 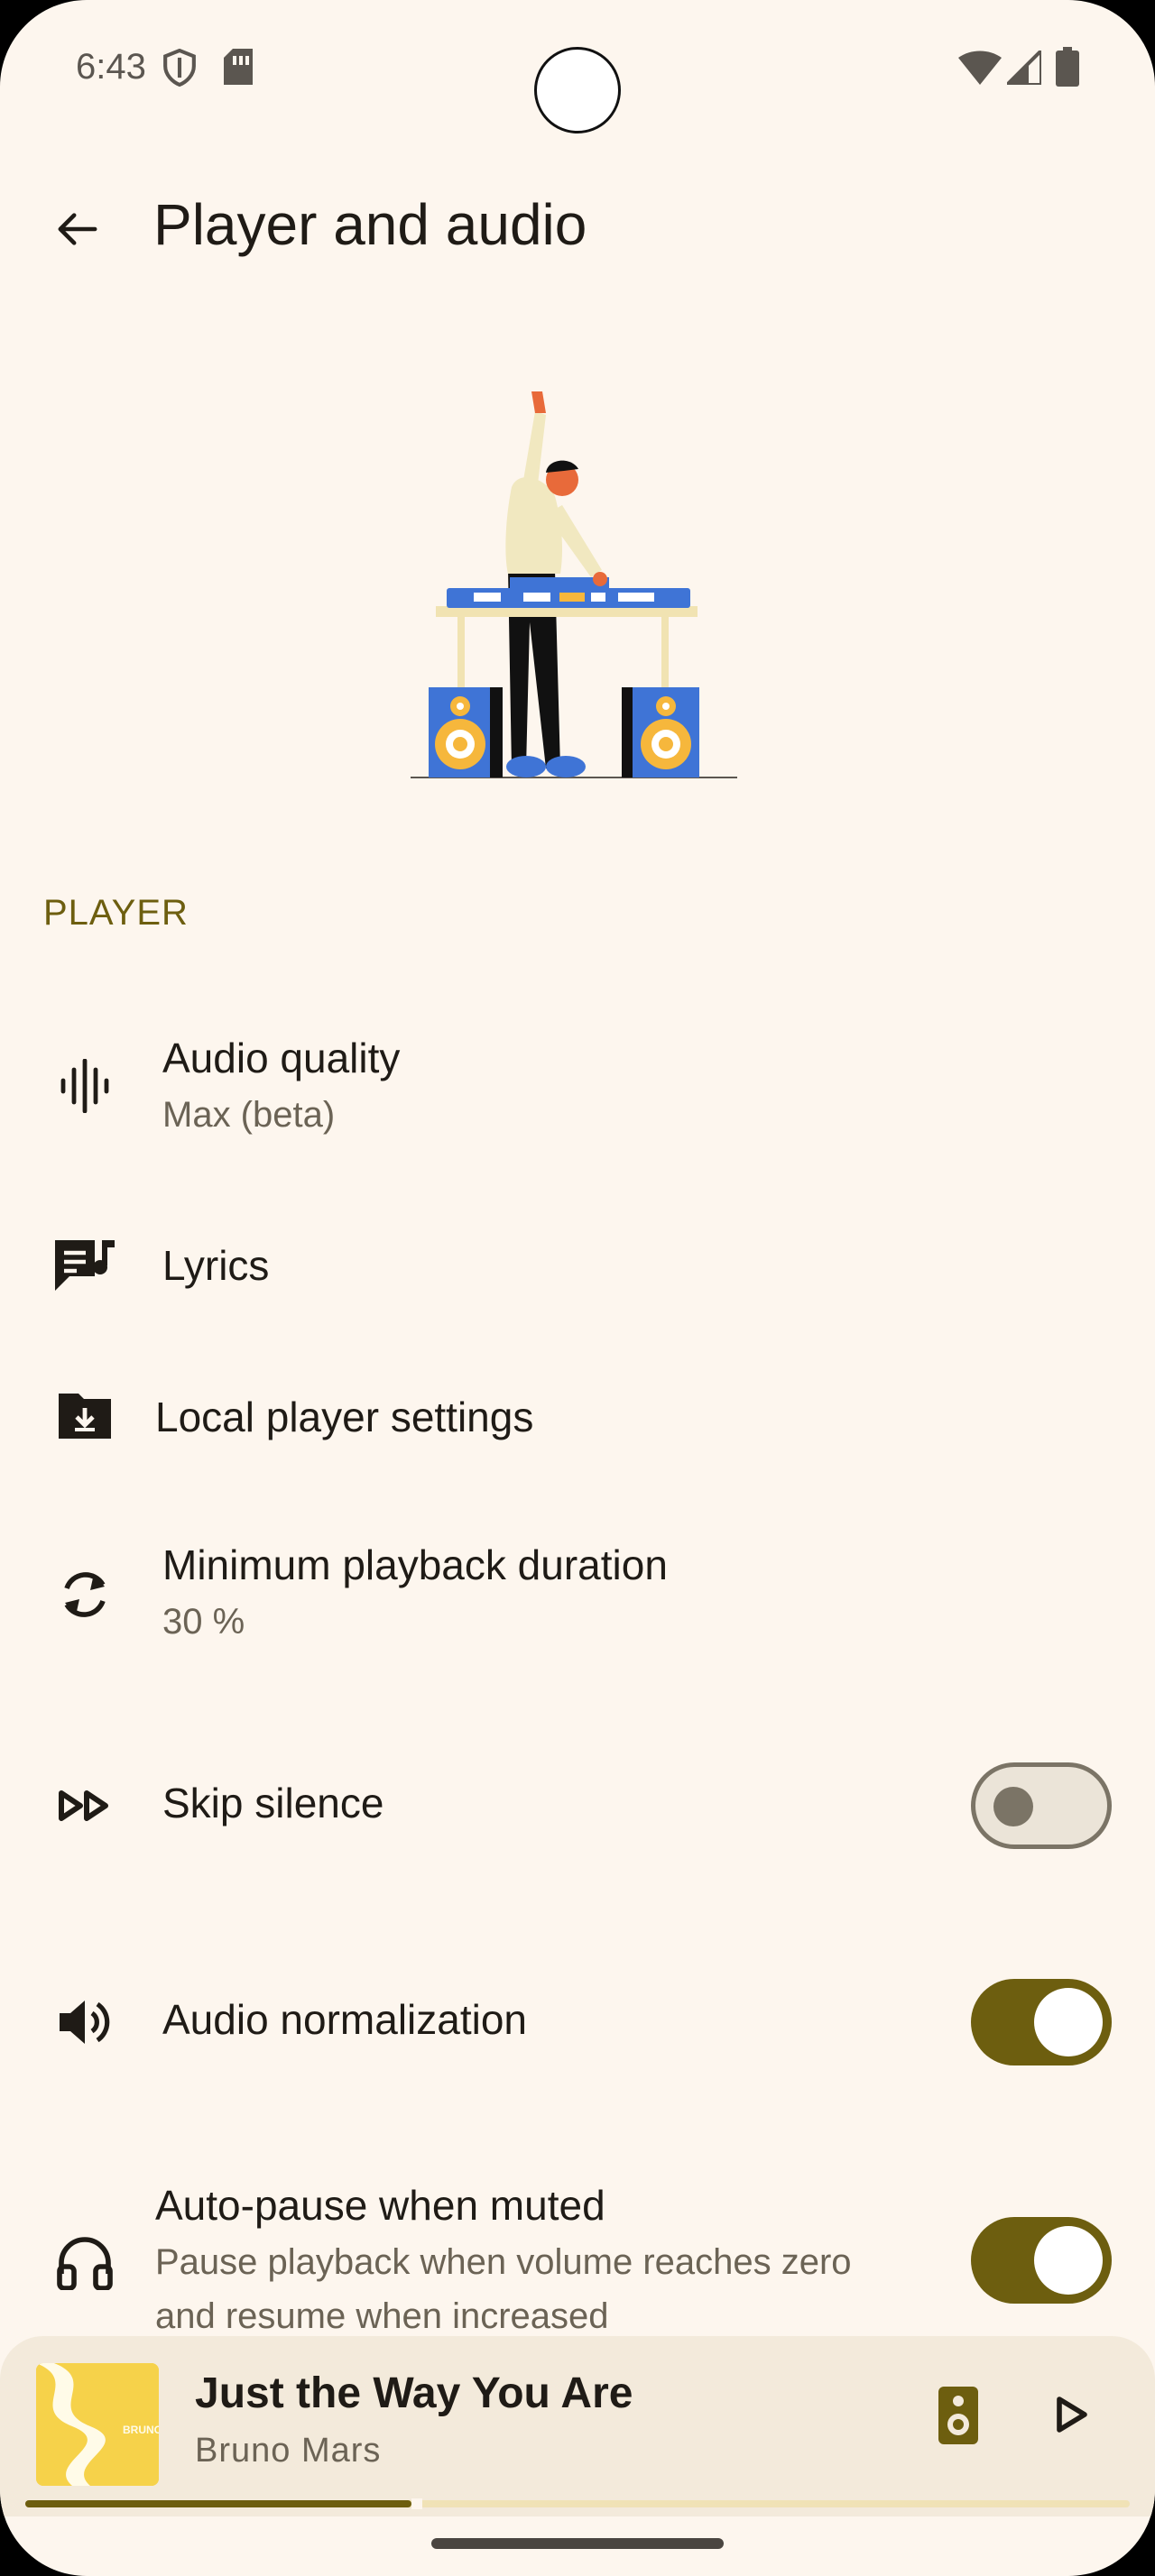 I want to click on folder-download-icon, so click(x=84, y=1417).